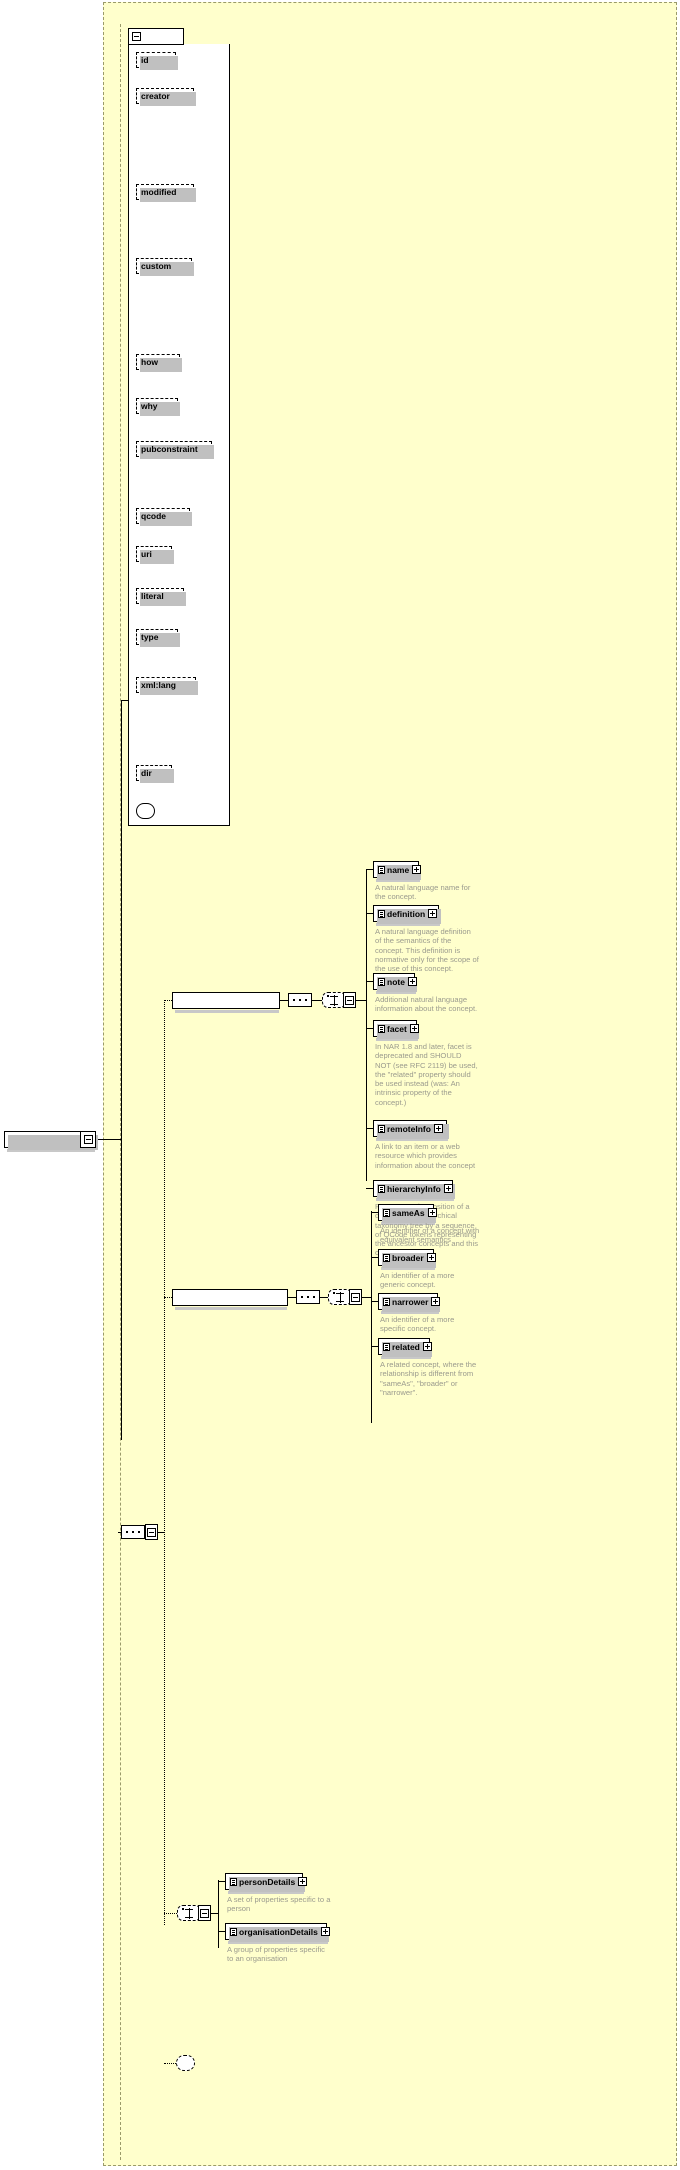  Describe the element at coordinates (369, 1188) in the screenshot. I see `connector-hierarchyInfo` at that location.